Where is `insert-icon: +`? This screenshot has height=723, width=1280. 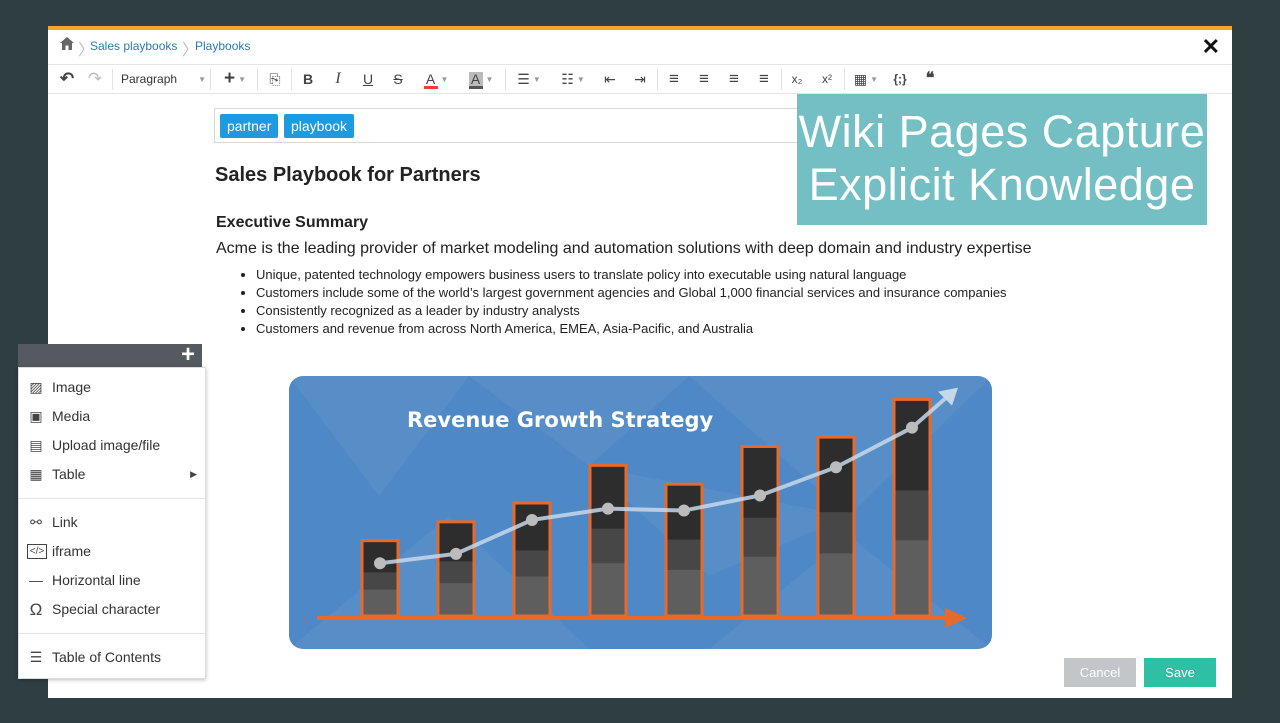 insert-icon: + is located at coordinates (229, 78).